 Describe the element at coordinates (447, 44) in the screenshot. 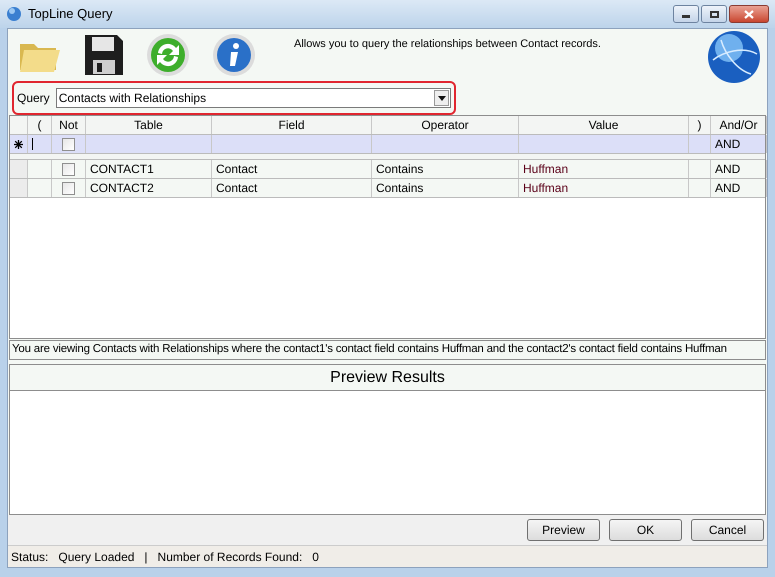

I see `description-text: Allows you to query the relationships between Contact records.` at that location.